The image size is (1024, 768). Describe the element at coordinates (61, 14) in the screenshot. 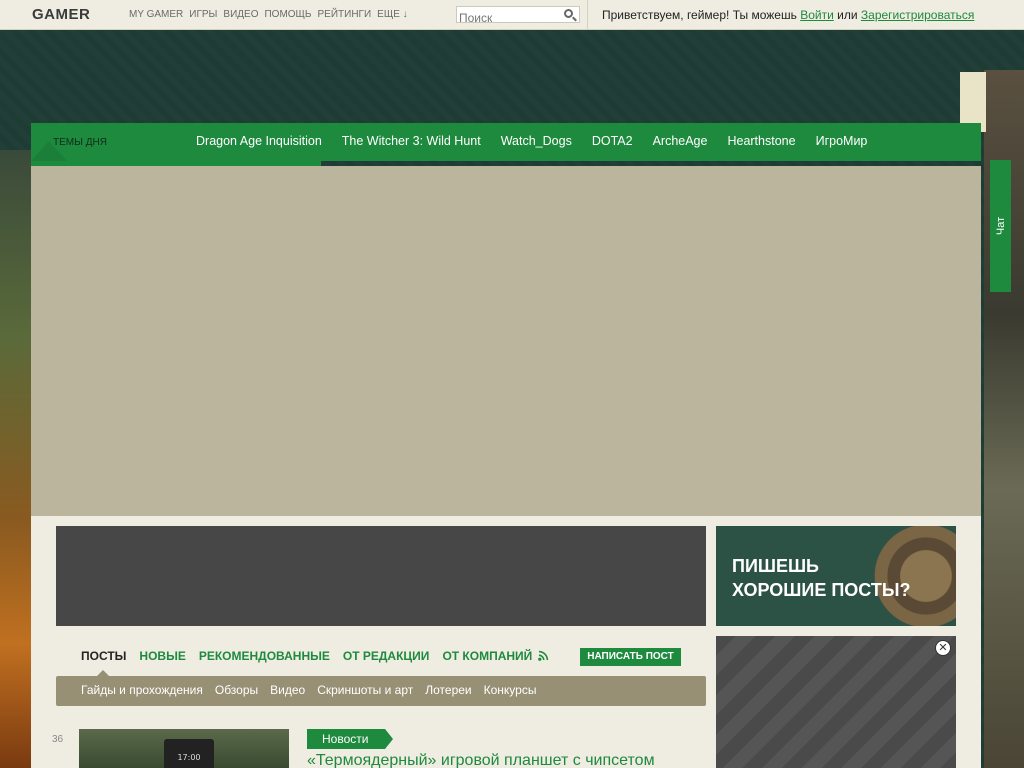

I see `site-logo: GAMER` at that location.